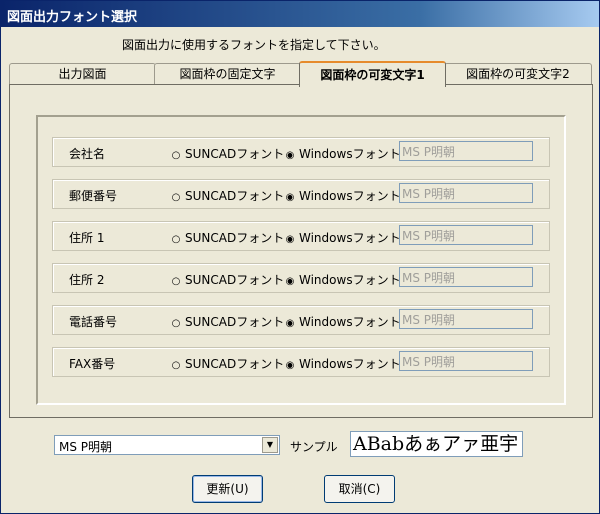  Describe the element at coordinates (93, 322) in the screenshot. I see `row-label: 電話番号` at that location.